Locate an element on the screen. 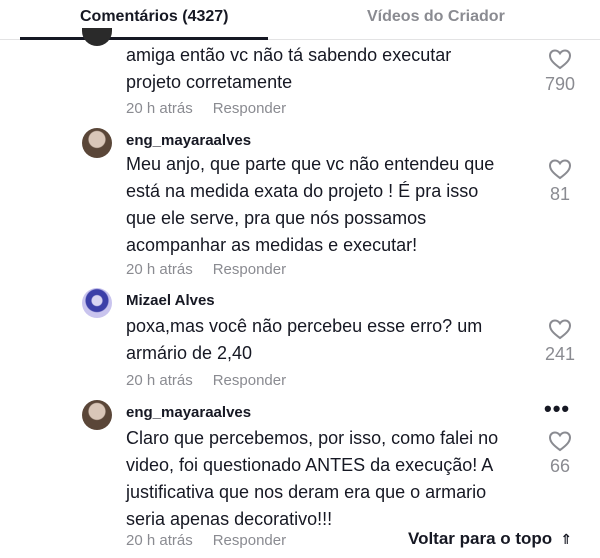 The image size is (600, 558). tab-creator-videos: Vídeos do Criador is located at coordinates (436, 17).